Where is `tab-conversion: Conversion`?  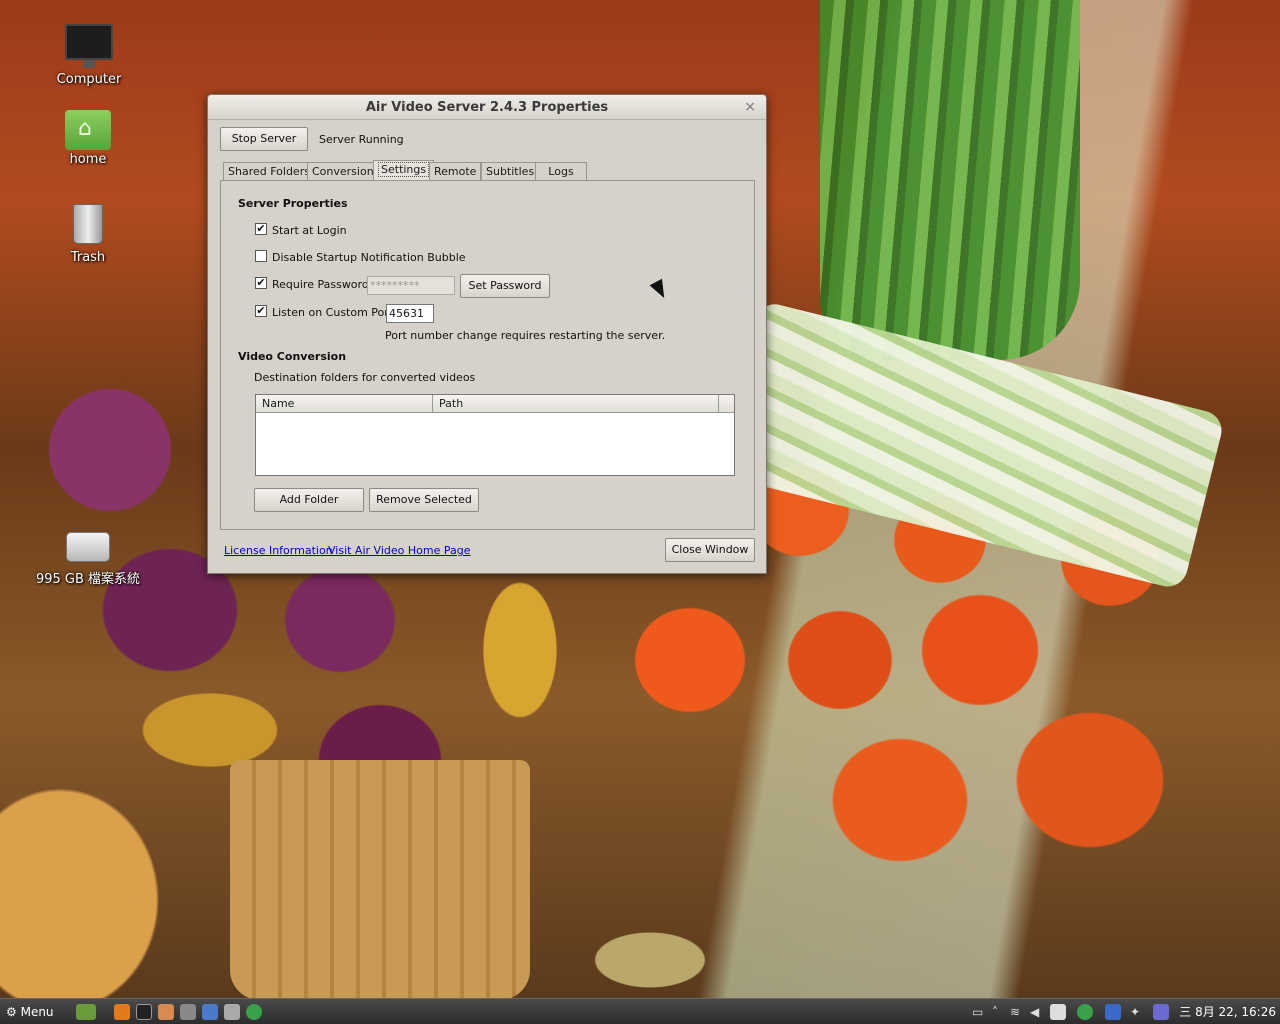 tab-conversion: Conversion is located at coordinates (343, 171).